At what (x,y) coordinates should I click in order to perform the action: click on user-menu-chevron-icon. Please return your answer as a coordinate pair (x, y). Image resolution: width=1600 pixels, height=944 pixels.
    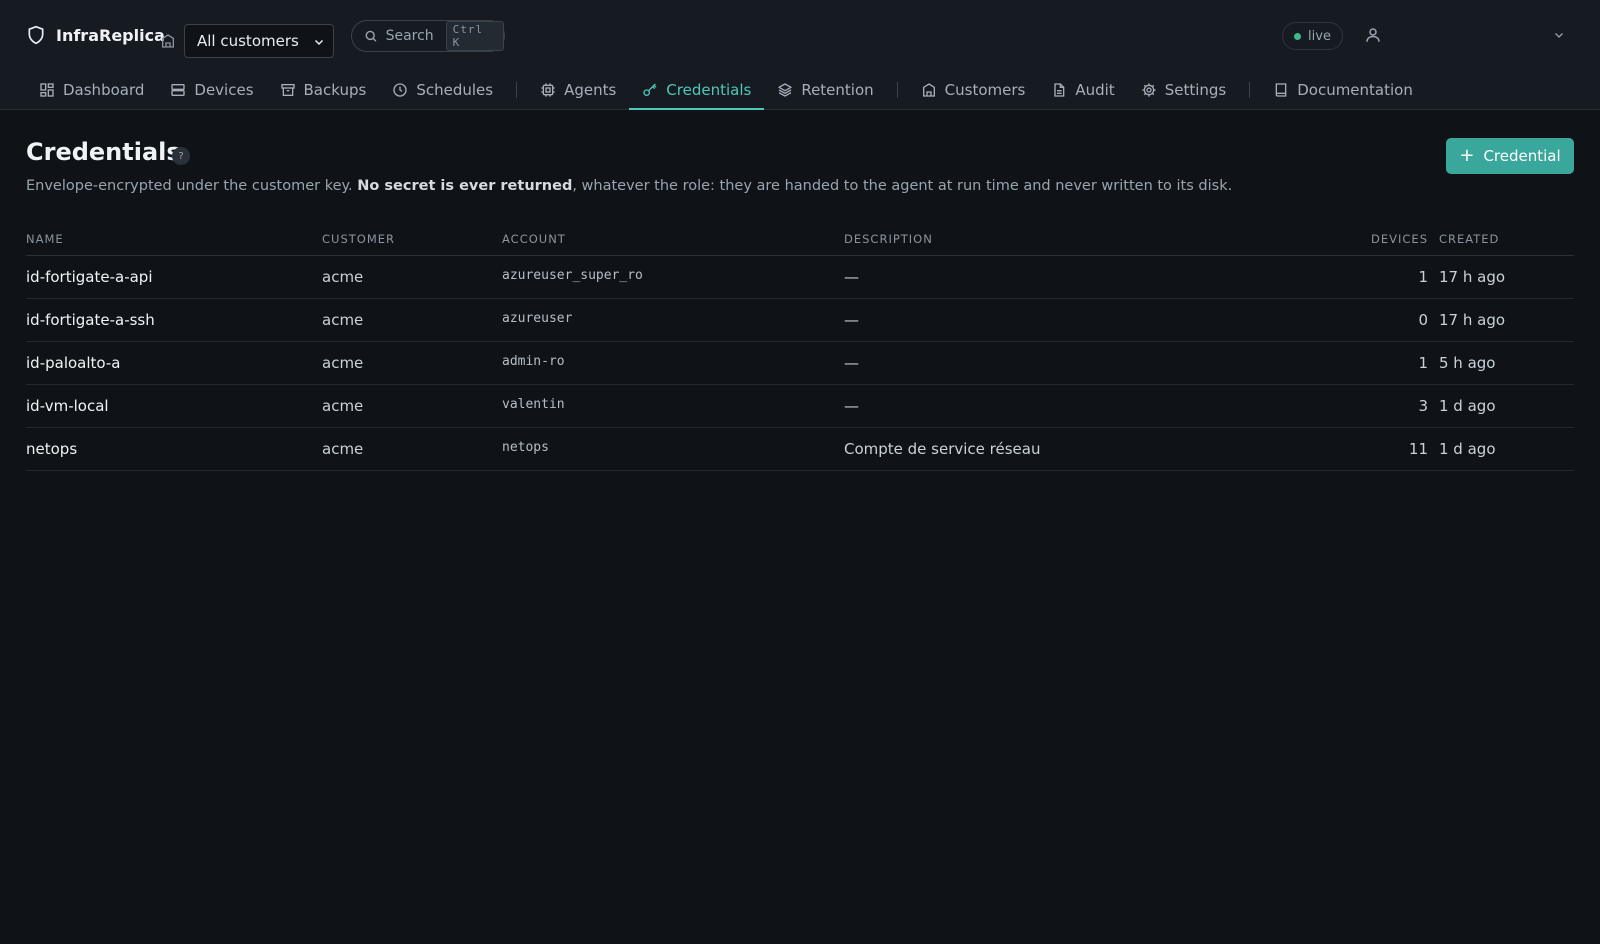
    Looking at the image, I should click on (1559, 35).